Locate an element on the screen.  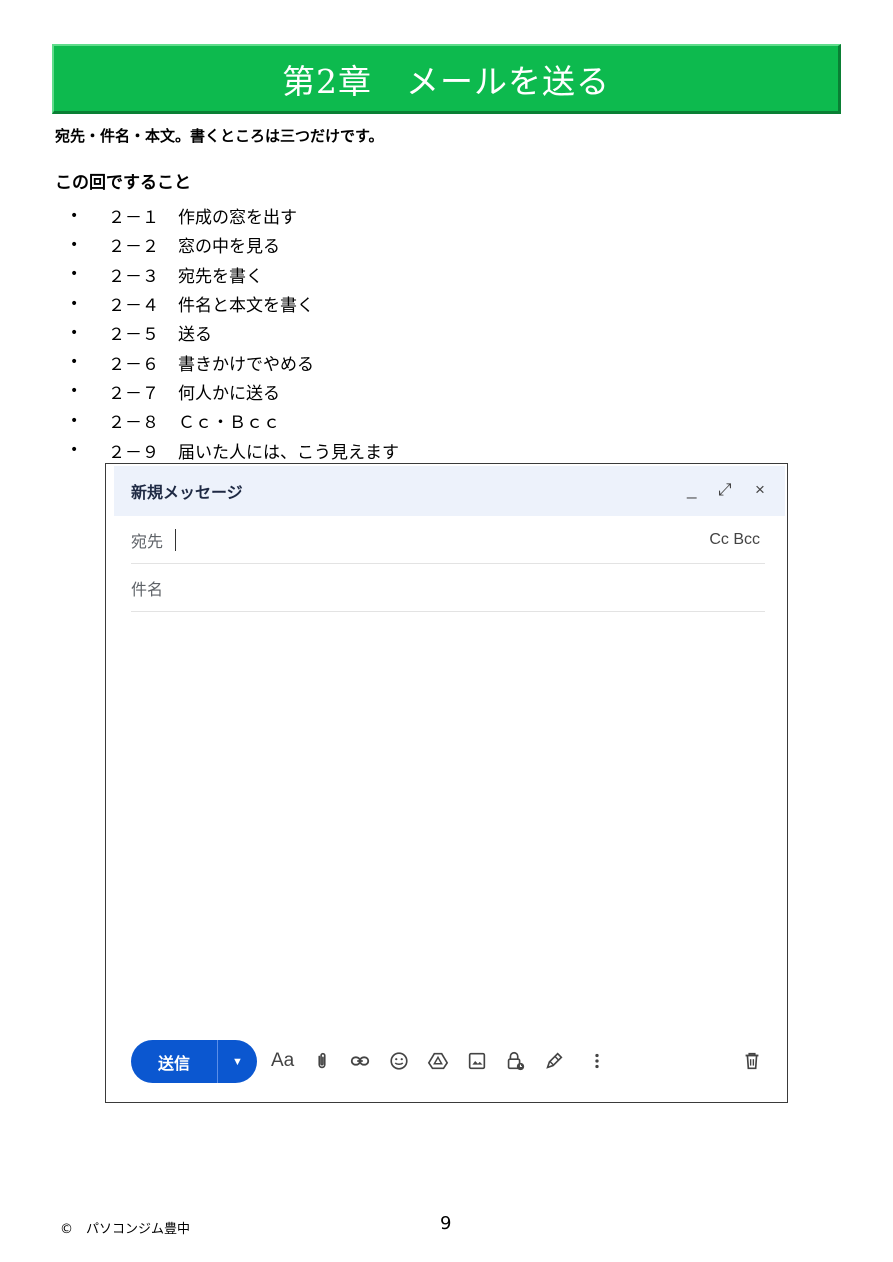
item-text: 何人かに送る is located at coordinates (229, 393).